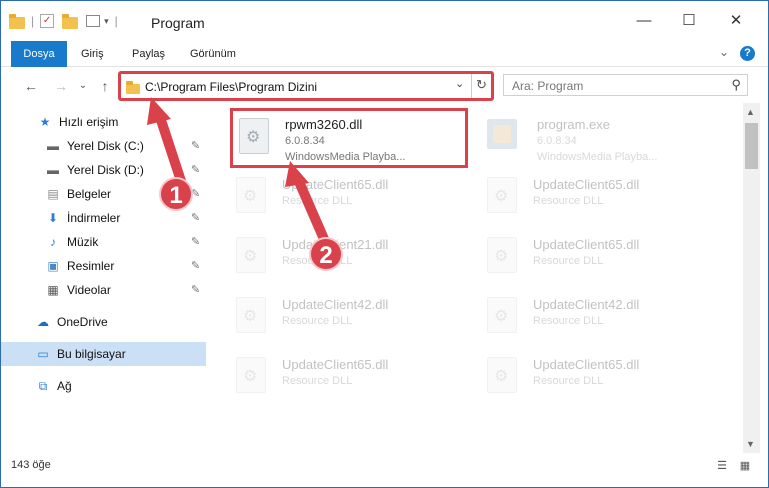  What do you see at coordinates (103, 122) in the screenshot?
I see `sidebar-item-quick-access: ★ Hızlı erişim` at bounding box center [103, 122].